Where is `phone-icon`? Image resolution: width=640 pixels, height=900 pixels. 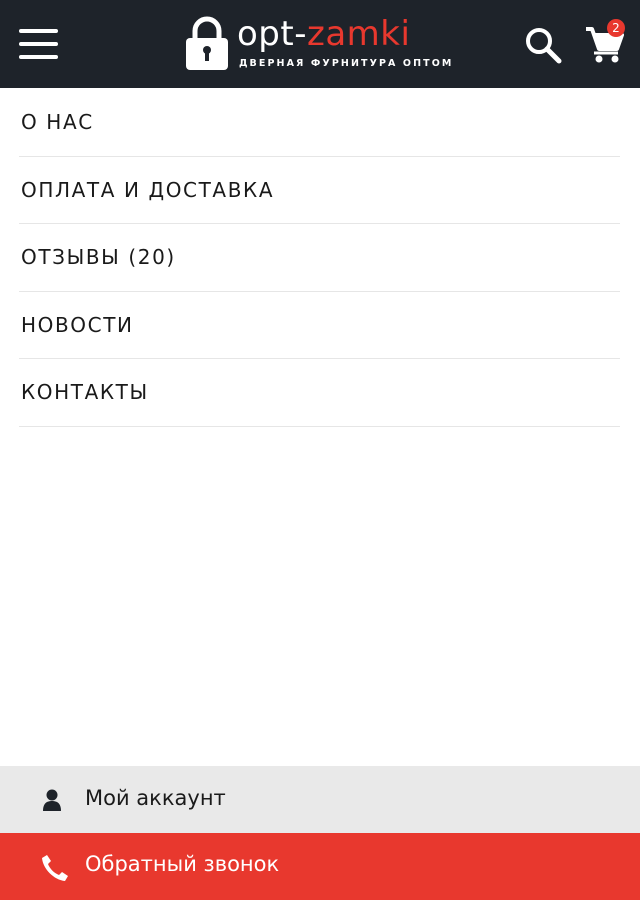 phone-icon is located at coordinates (55, 868).